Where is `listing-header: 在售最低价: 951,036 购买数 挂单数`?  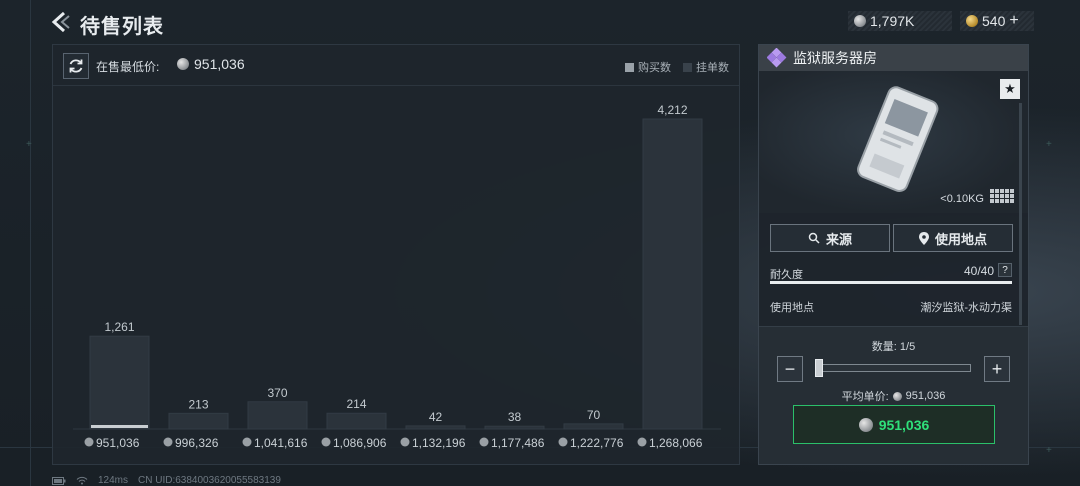 listing-header: 在售最低价: 951,036 购买数 挂单数 is located at coordinates (396, 65).